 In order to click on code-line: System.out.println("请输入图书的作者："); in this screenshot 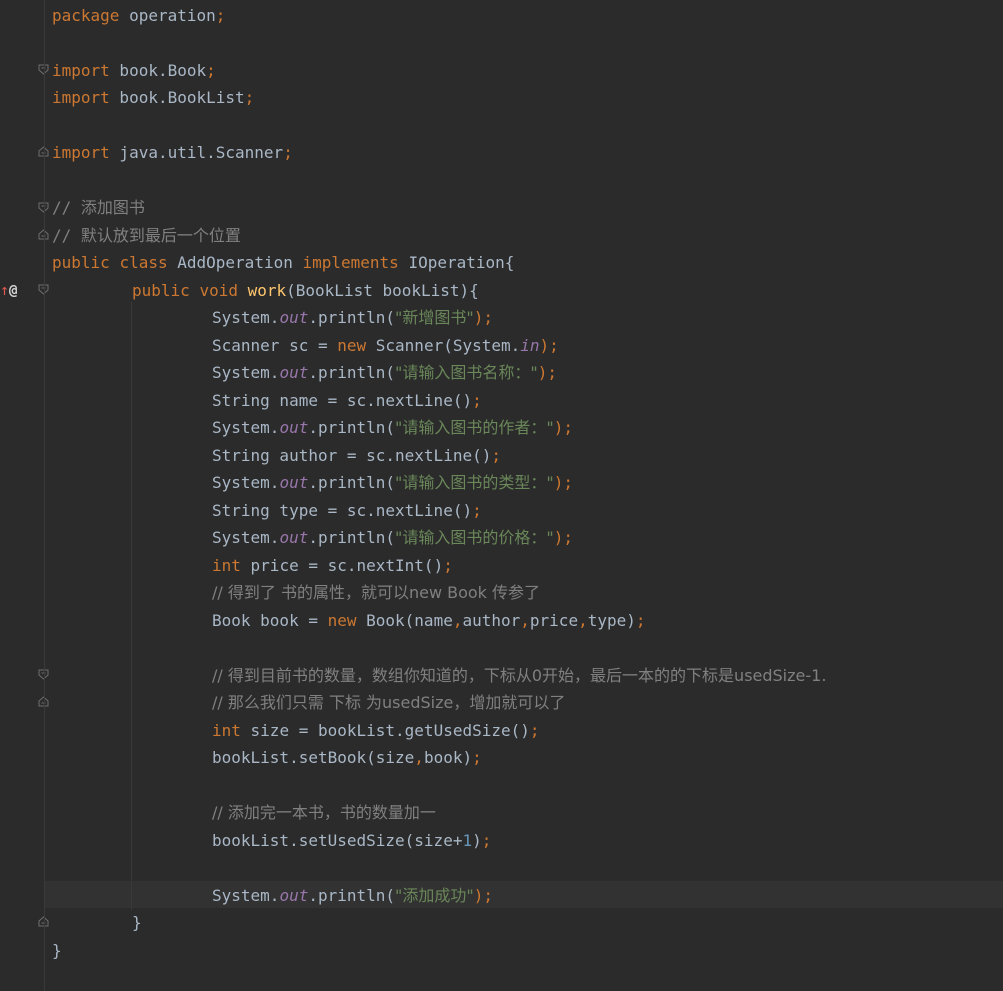, I will do `click(393, 427)`.